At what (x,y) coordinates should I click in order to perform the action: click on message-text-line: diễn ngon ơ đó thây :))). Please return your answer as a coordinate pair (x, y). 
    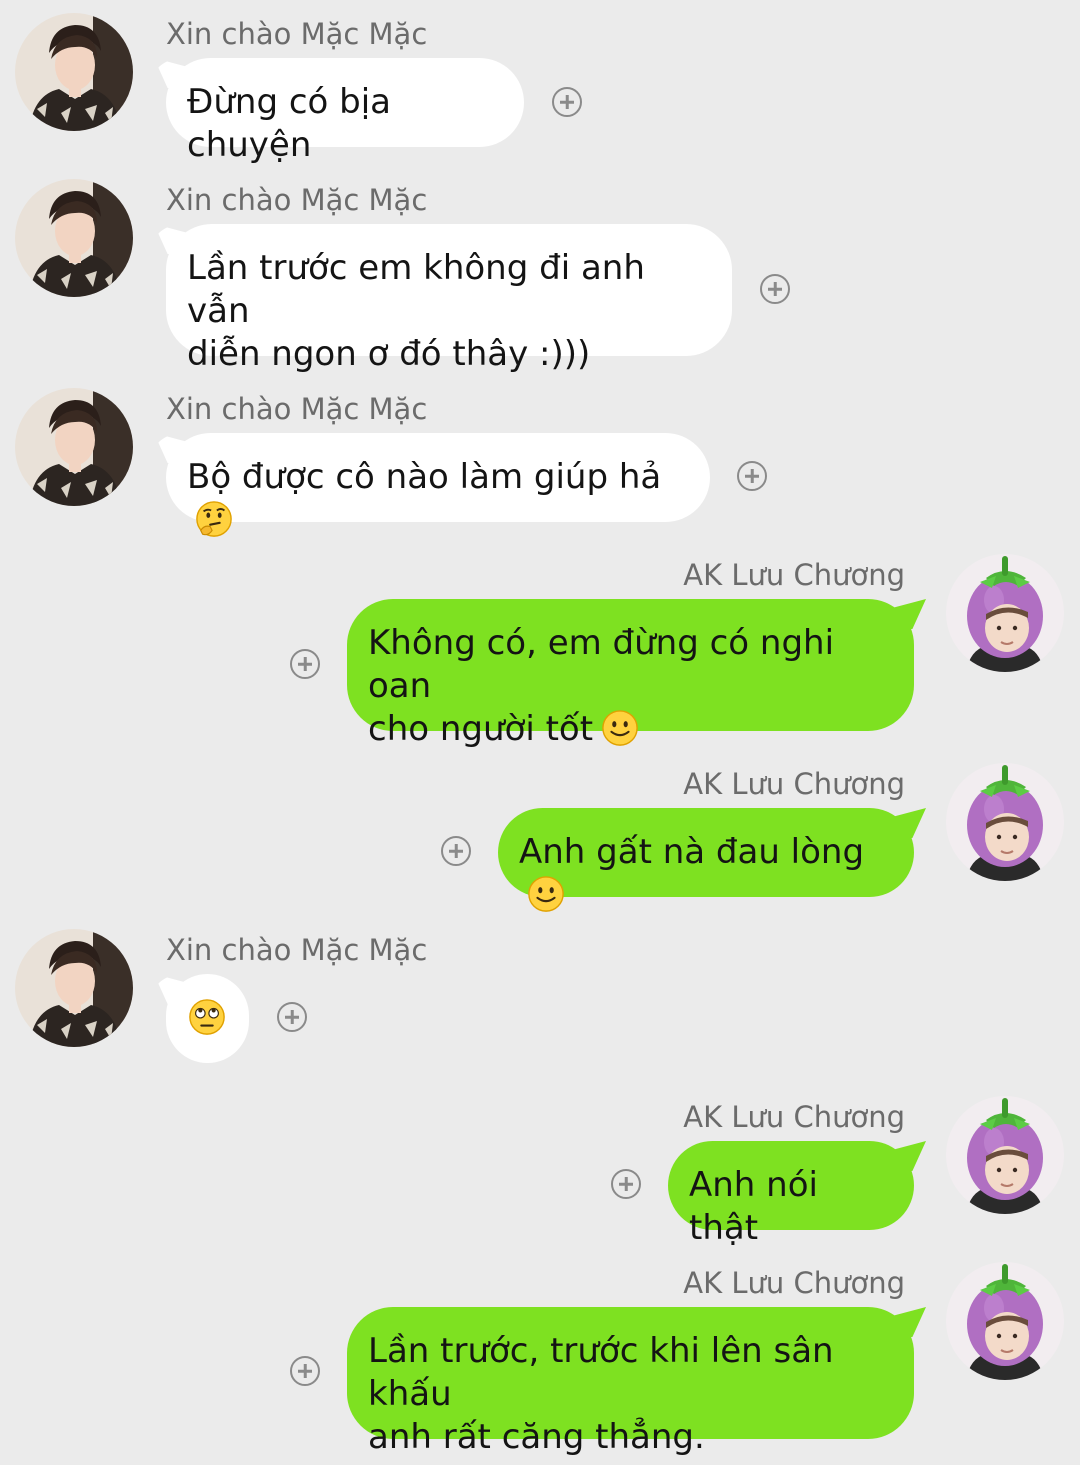
    Looking at the image, I should click on (389, 354).